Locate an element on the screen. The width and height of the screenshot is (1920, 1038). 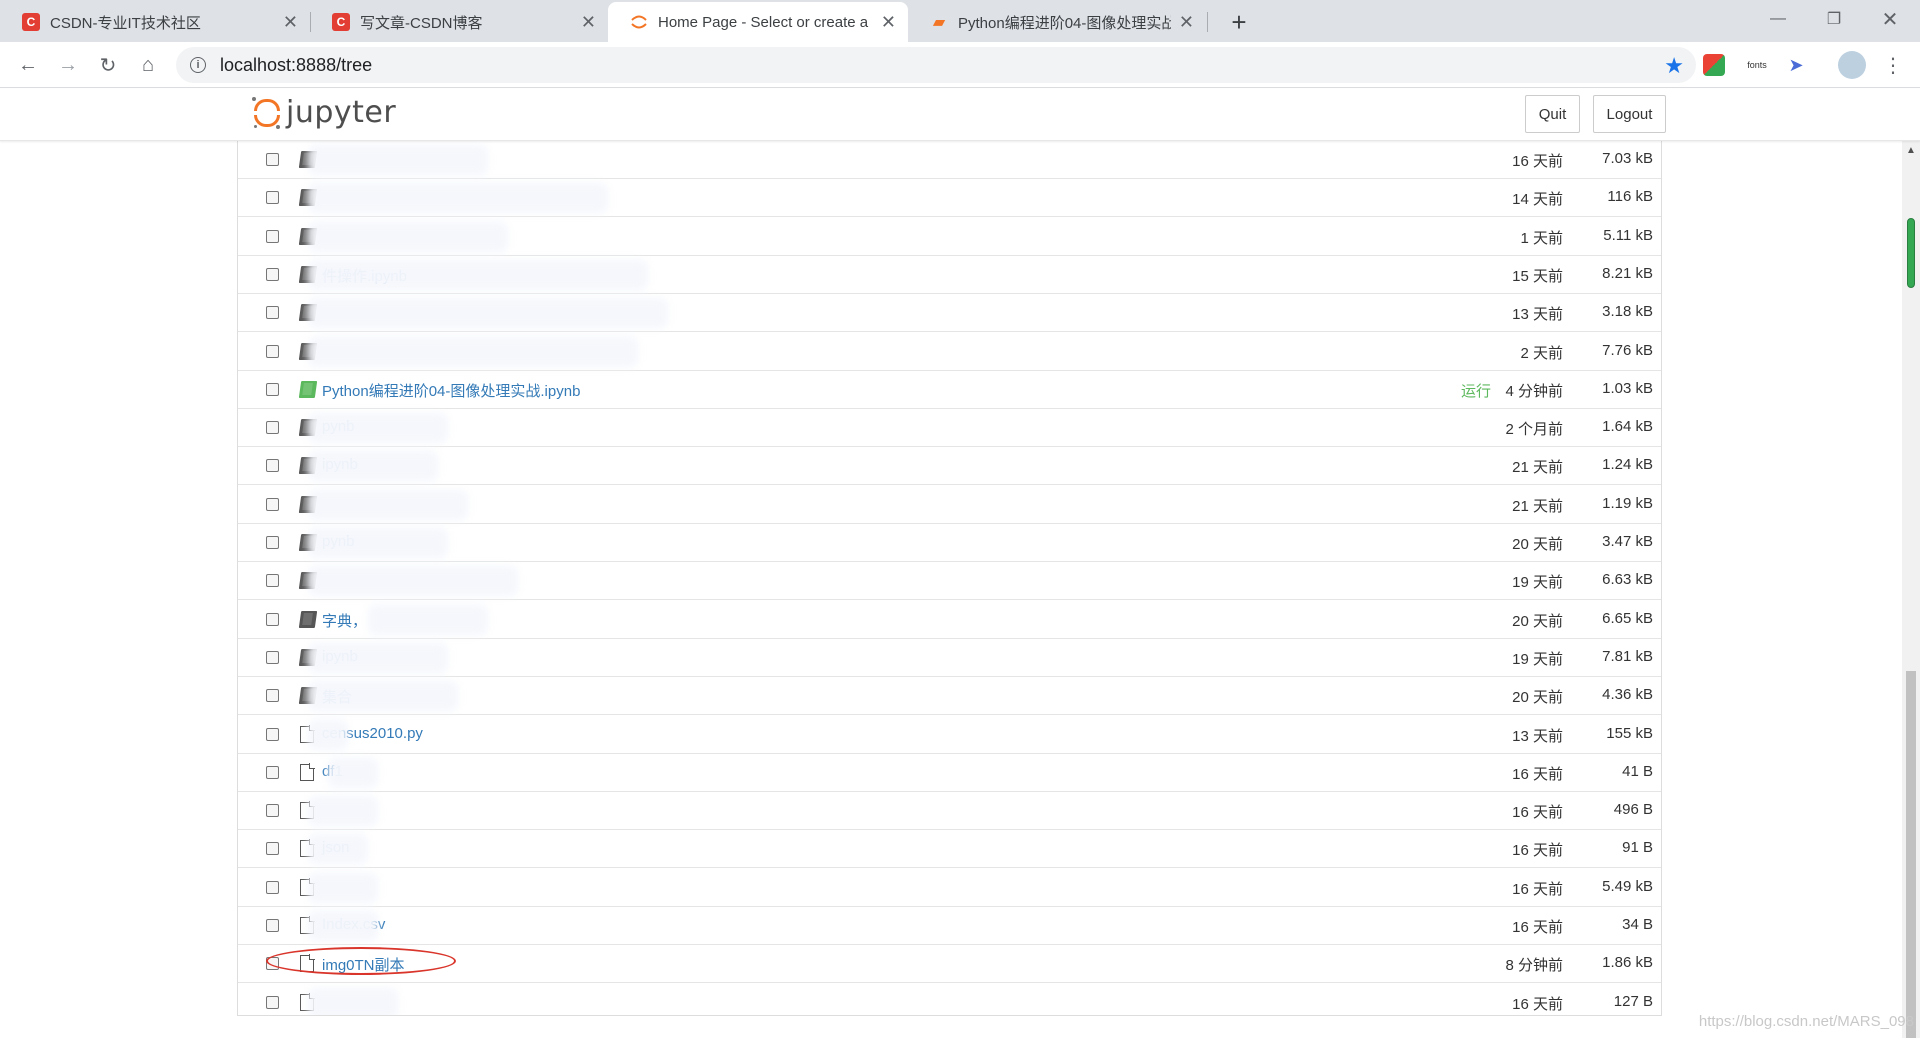
file-row: census2010.py 13 天前 155 kB is located at coordinates (949, 735).